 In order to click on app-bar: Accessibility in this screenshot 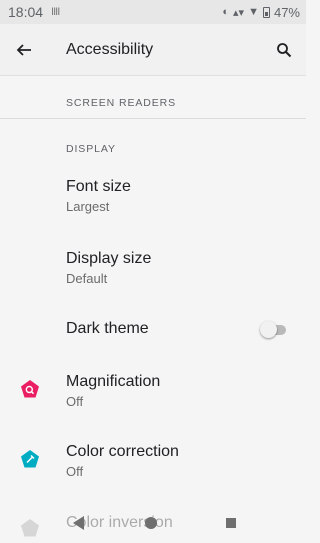, I will do `click(153, 50)`.